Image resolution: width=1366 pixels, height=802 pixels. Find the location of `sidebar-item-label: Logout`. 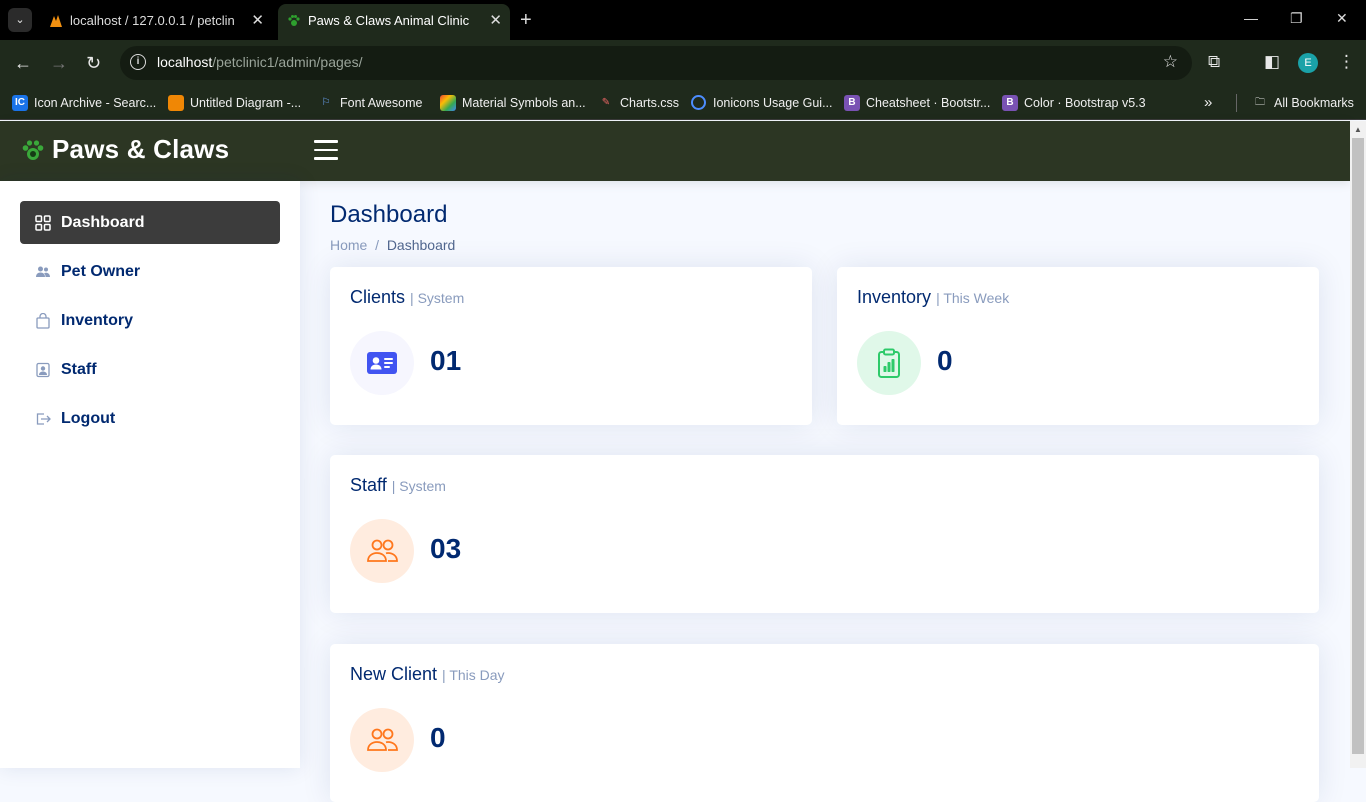

sidebar-item-label: Logout is located at coordinates (88, 418).